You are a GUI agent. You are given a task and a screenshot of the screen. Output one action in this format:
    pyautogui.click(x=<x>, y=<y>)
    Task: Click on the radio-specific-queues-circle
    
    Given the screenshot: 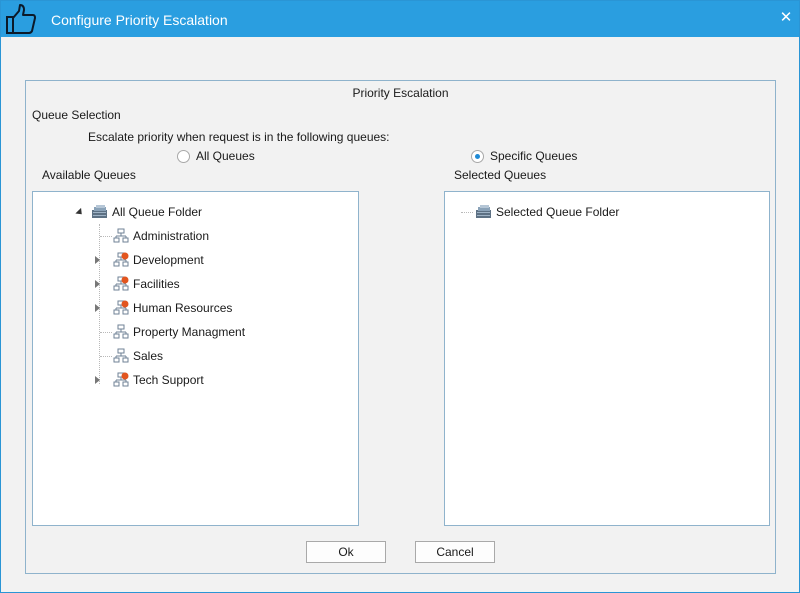 What is the action you would take?
    pyautogui.click(x=477, y=156)
    